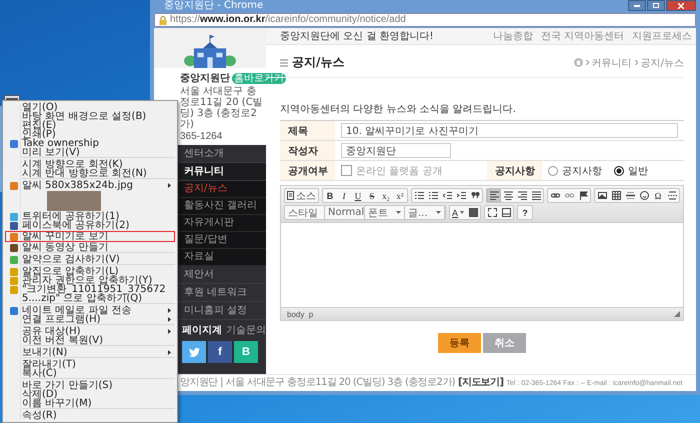 Image resolution: width=700 pixels, height=423 pixels. What do you see at coordinates (202, 330) in the screenshot?
I see `contact-label: 페이지계` at bounding box center [202, 330].